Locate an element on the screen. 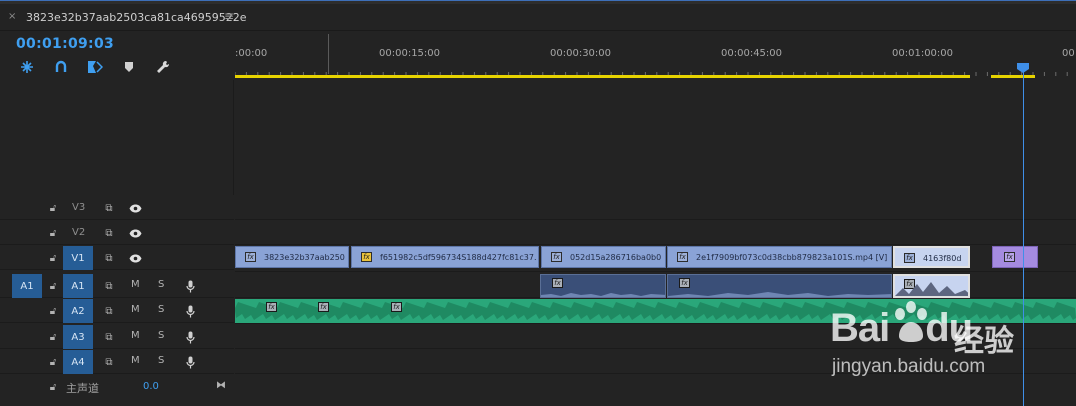  video-clip: fx 3823e32b37aab250 is located at coordinates (292, 257).